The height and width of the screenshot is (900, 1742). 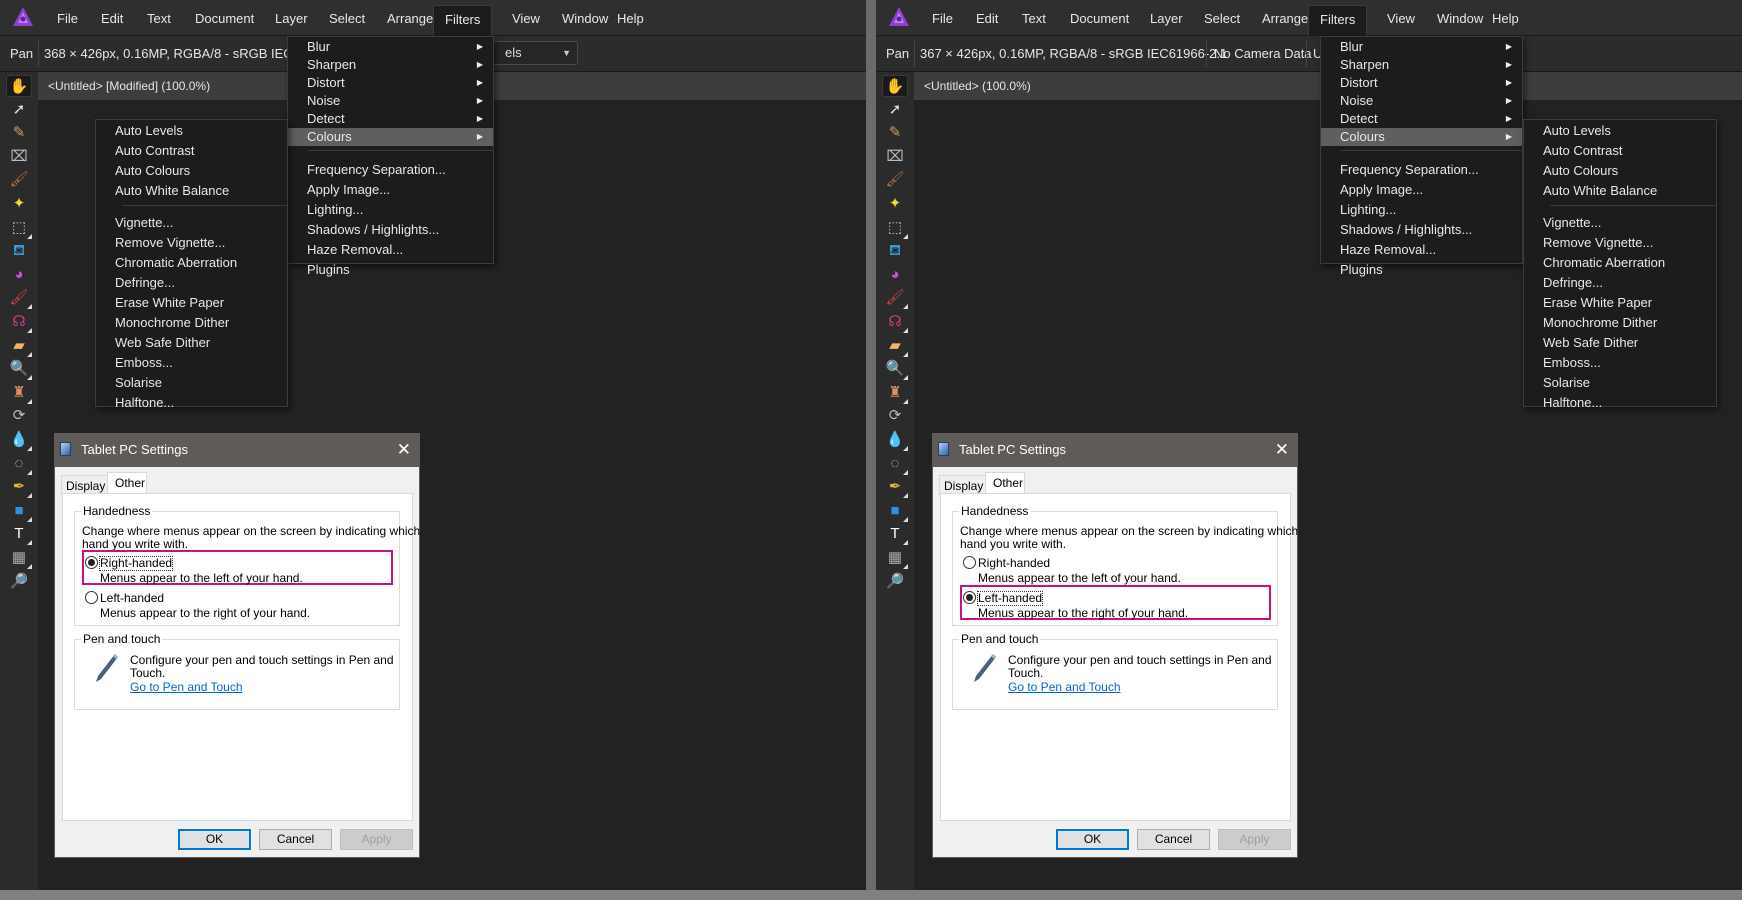 What do you see at coordinates (895, 511) in the screenshot?
I see `rectangle-shape-tool-icon: ■` at bounding box center [895, 511].